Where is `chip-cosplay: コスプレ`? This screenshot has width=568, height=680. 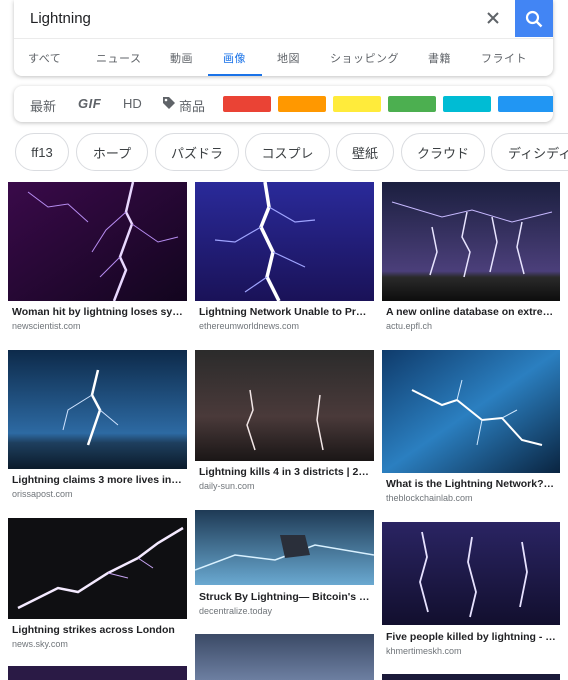
chip-cosplay: コスプレ is located at coordinates (287, 152).